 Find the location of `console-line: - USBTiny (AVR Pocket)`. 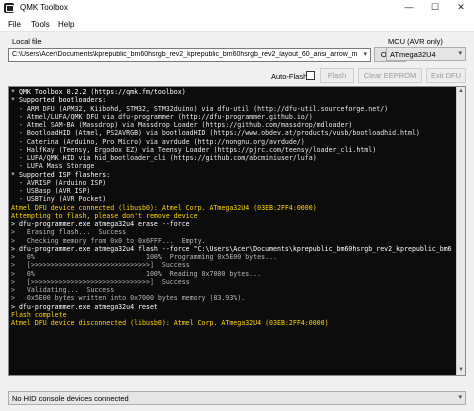

console-line: - USBTiny (AVR Pocket) is located at coordinates (59, 199).